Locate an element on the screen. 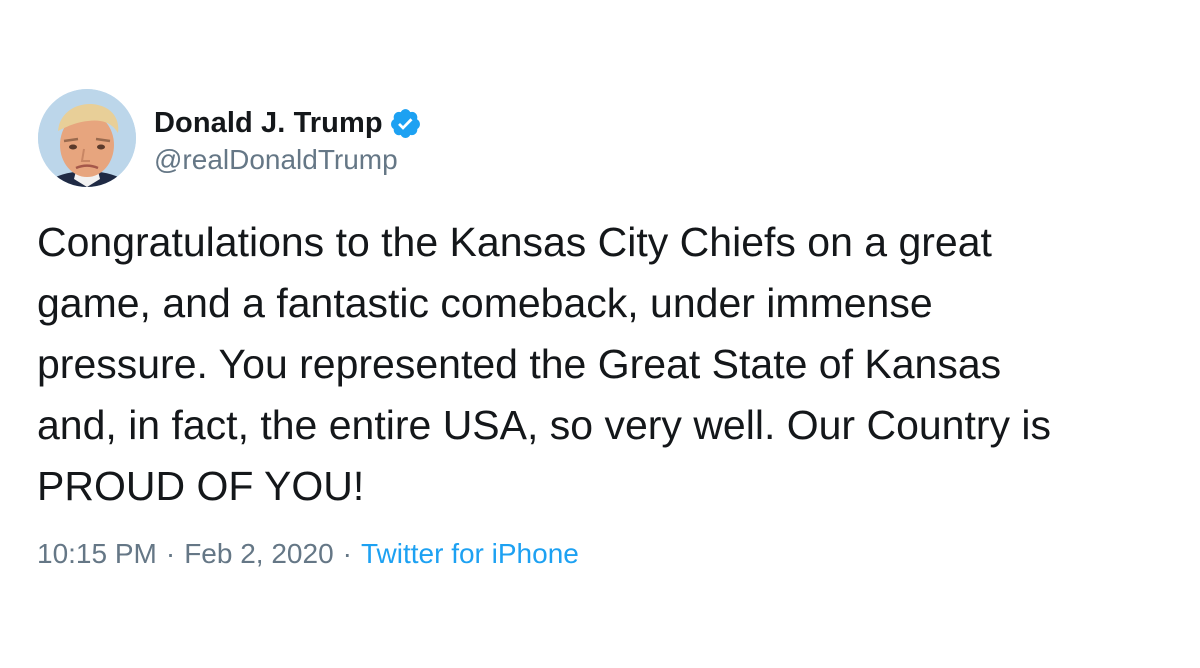 This screenshot has height=668, width=1200. tweet-time: 10:15 PM is located at coordinates (97, 553).